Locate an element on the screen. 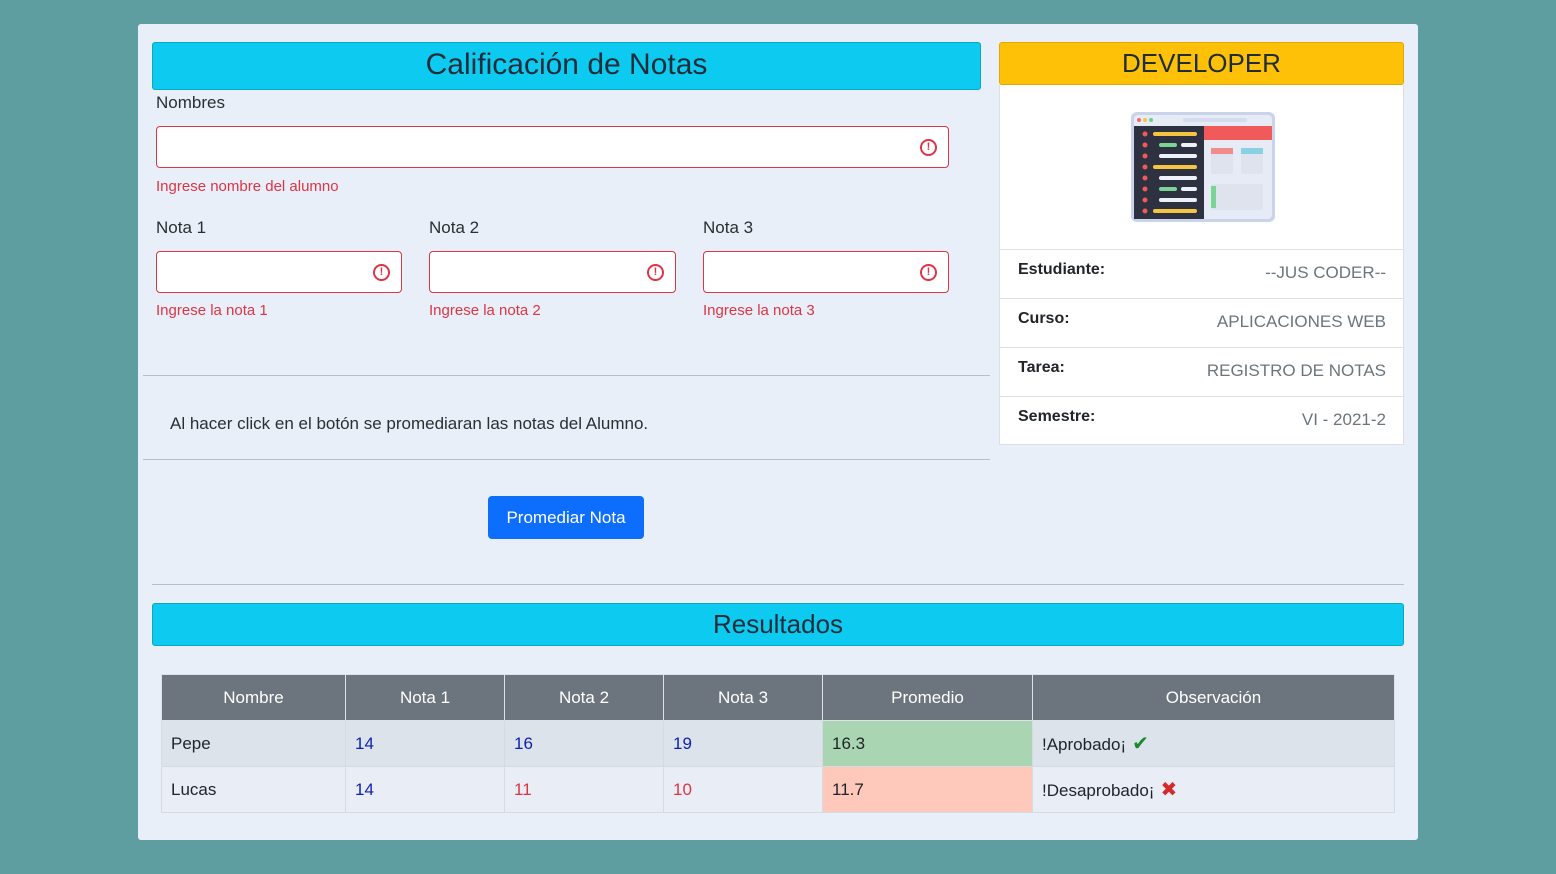 The image size is (1556, 874). developer-row: Curso: APLICACIONES WEB is located at coordinates (1201, 322).